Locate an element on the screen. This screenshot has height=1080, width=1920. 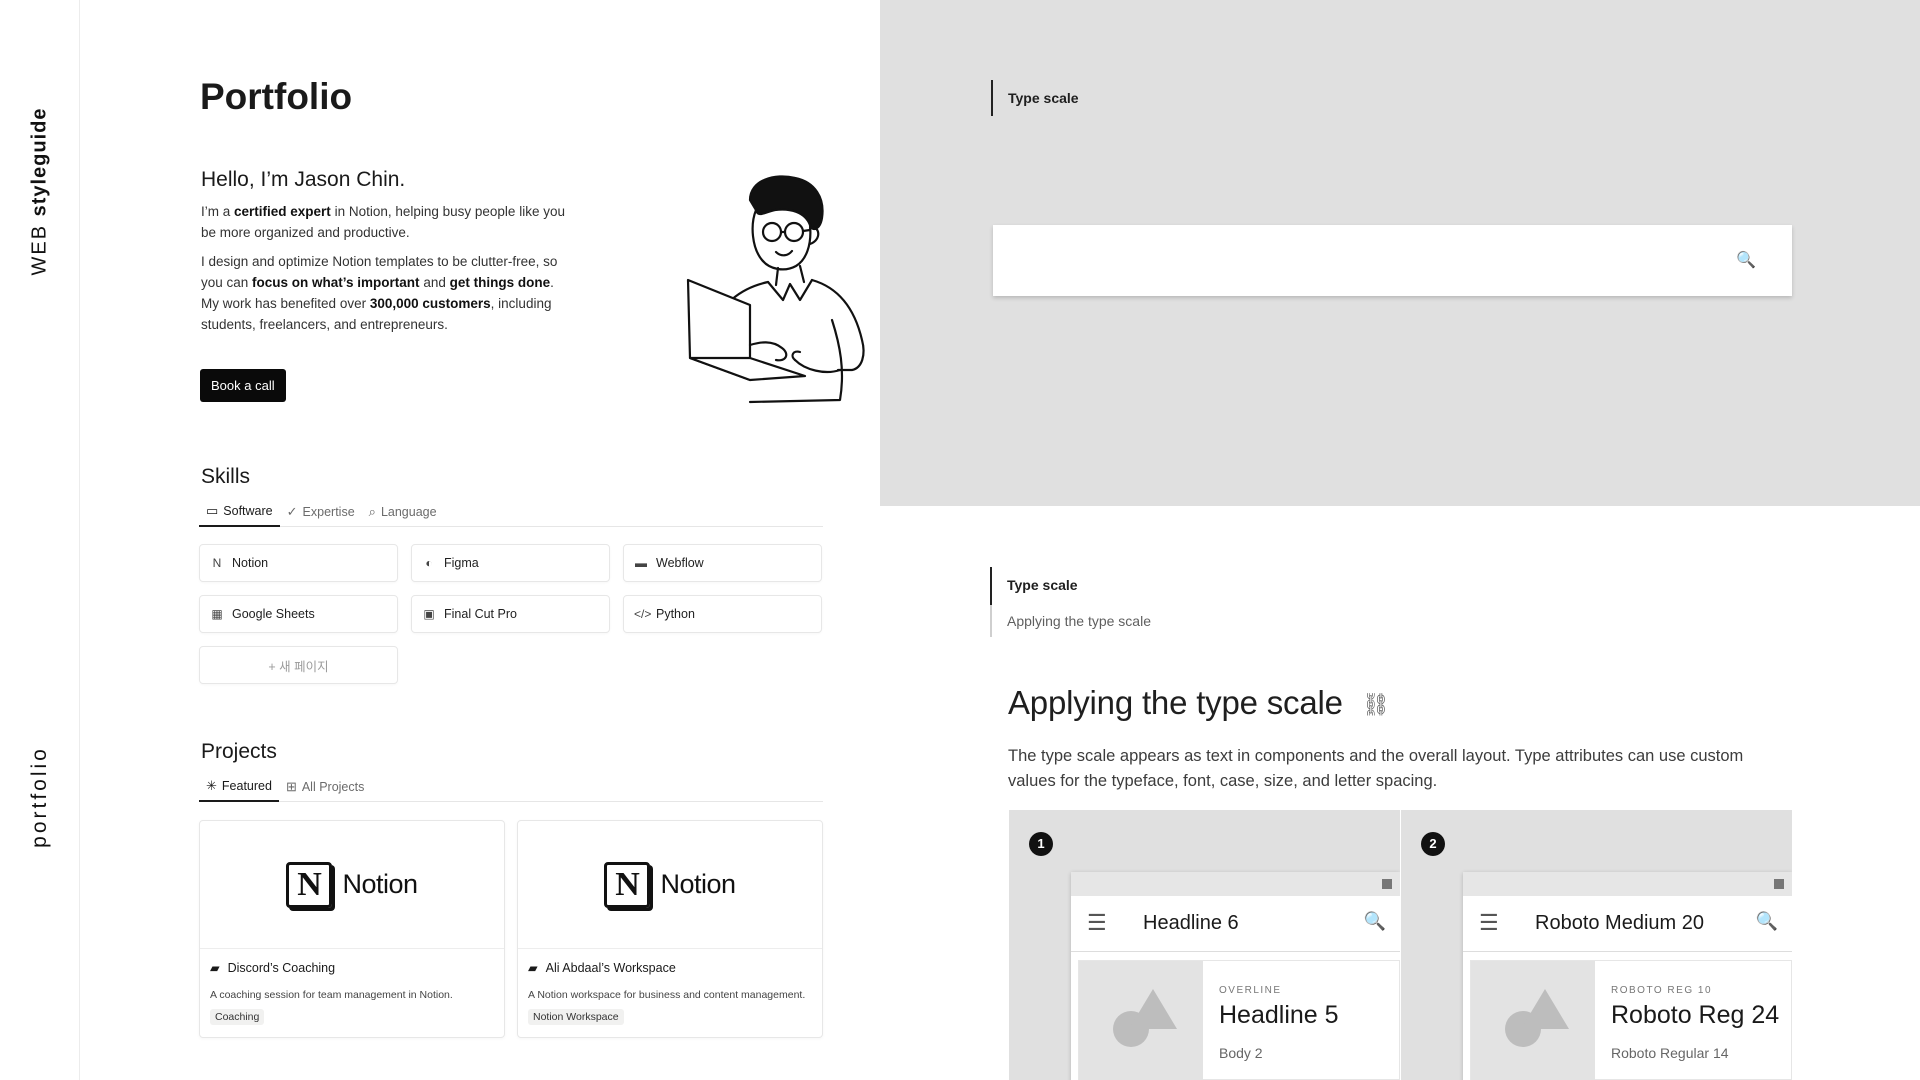
card-headline: Headline 5 is located at coordinates (1279, 1015).